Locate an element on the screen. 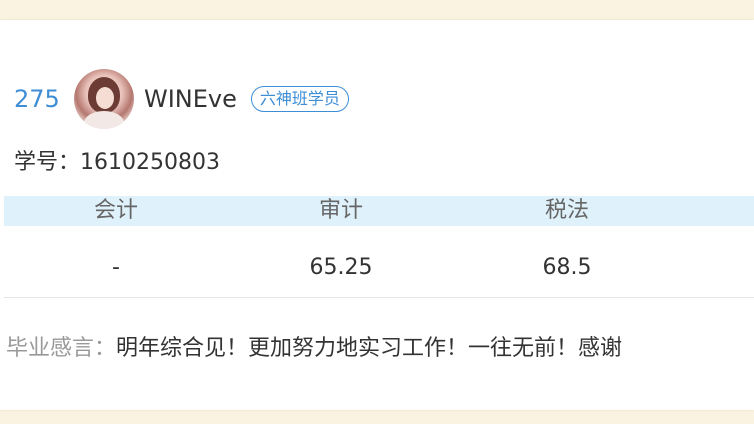 The width and height of the screenshot is (754, 424). header-accounting: 会计 is located at coordinates (115, 210).